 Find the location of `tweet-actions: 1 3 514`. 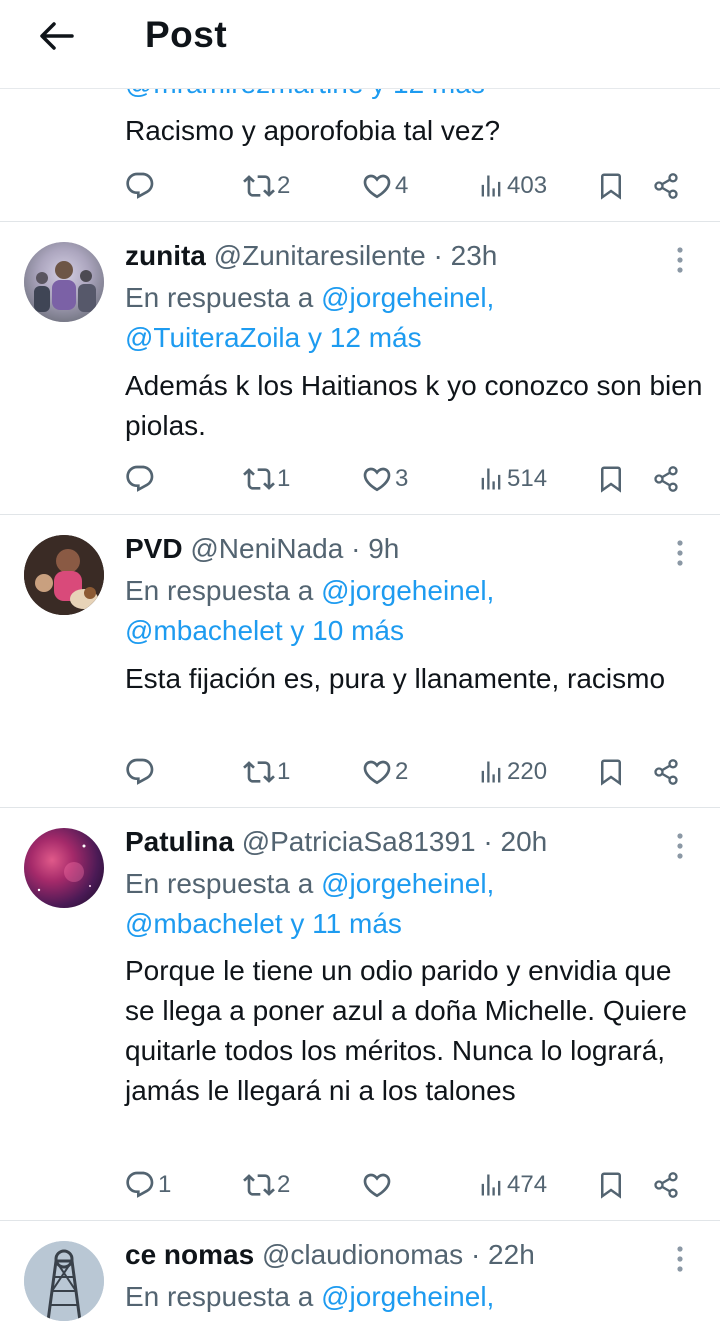

tweet-actions: 1 3 514 is located at coordinates (360, 479).